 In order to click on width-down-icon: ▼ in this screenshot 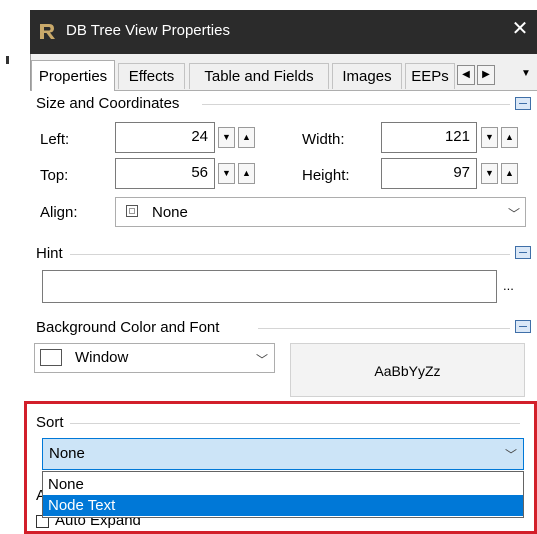, I will do `click(489, 137)`.